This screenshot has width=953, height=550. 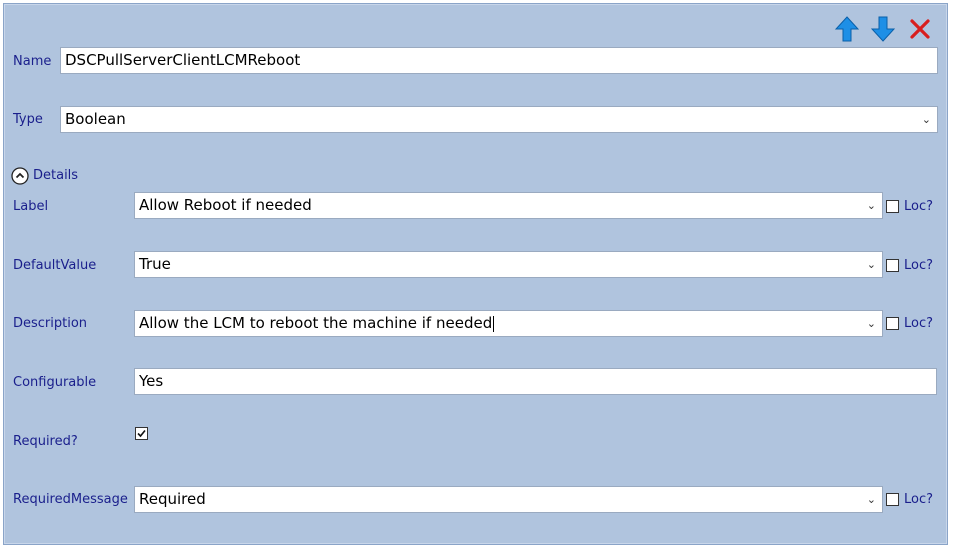 What do you see at coordinates (920, 29) in the screenshot?
I see `close-x-icon` at bounding box center [920, 29].